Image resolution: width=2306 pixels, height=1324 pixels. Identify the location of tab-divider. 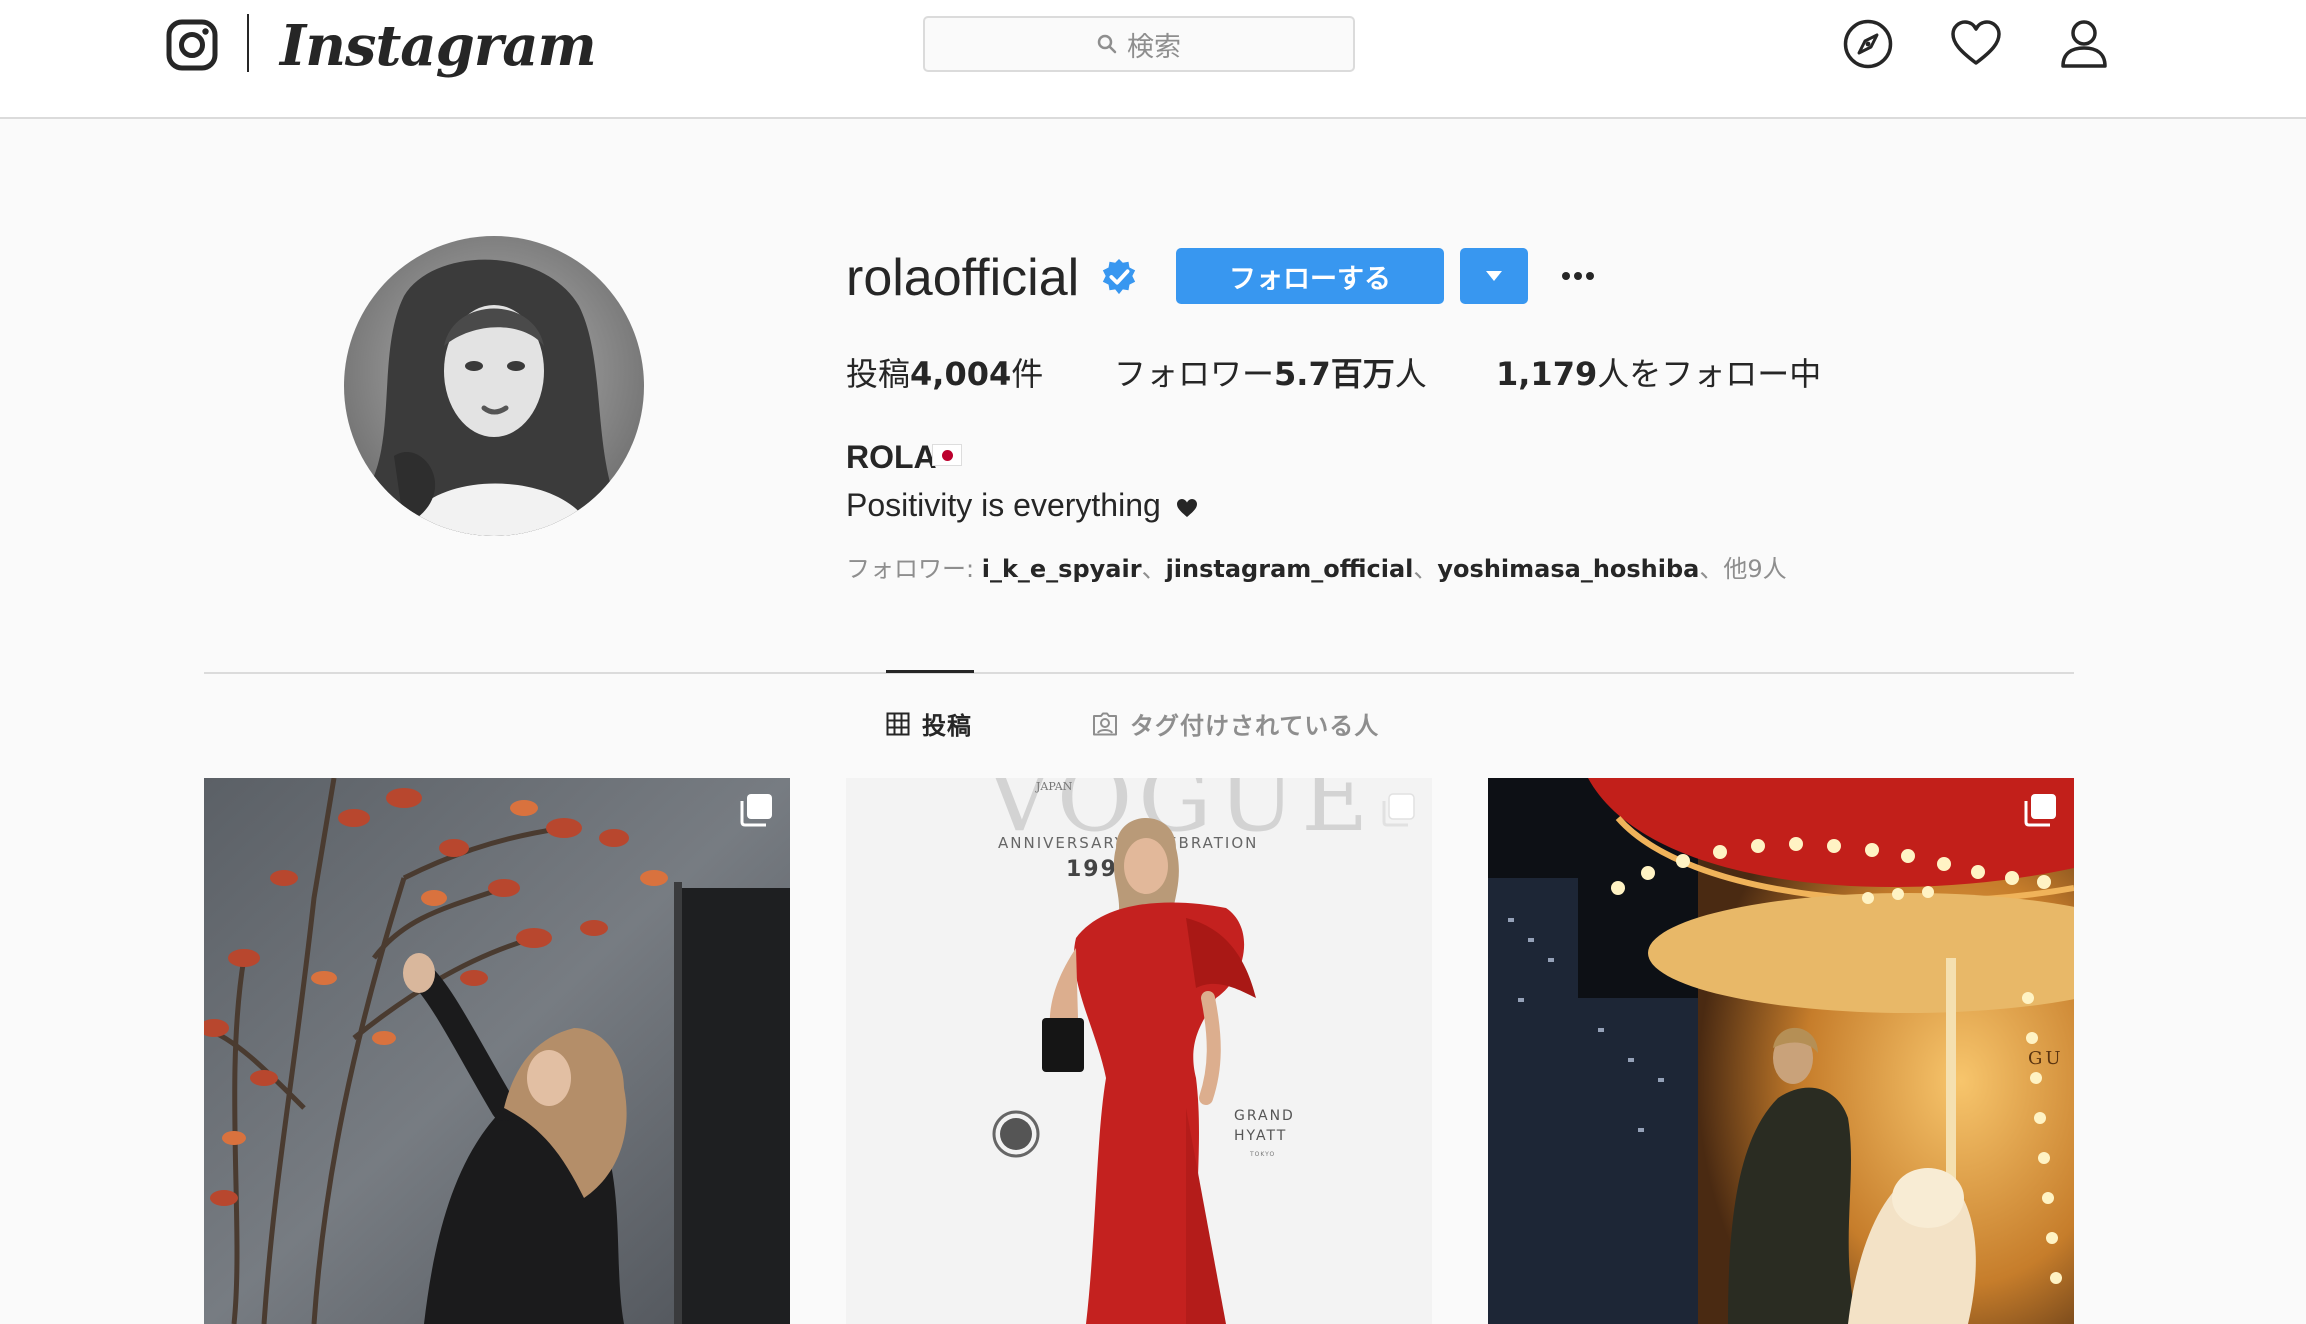
(1139, 673).